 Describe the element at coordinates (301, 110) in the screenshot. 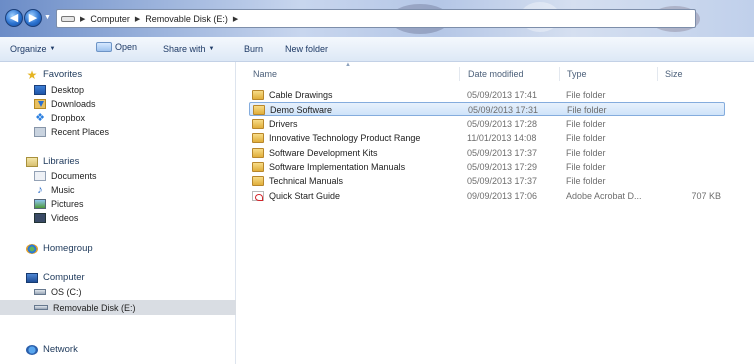

I see `file-name: Demo Software` at that location.